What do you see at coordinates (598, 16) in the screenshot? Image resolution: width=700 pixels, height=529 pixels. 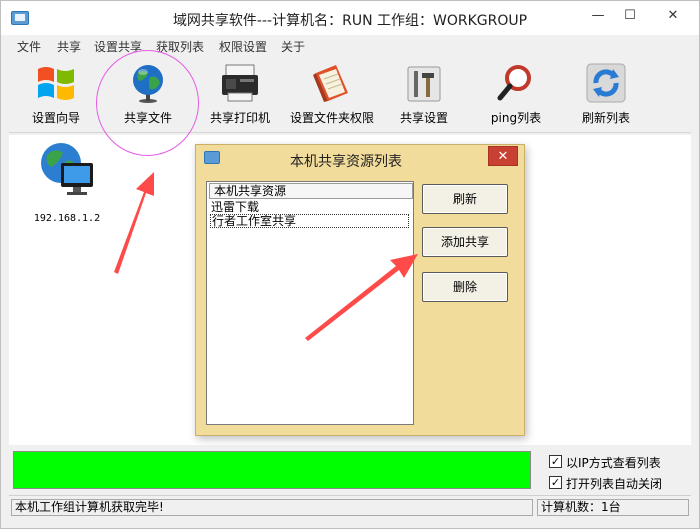 I see `minimize-button: —` at bounding box center [598, 16].